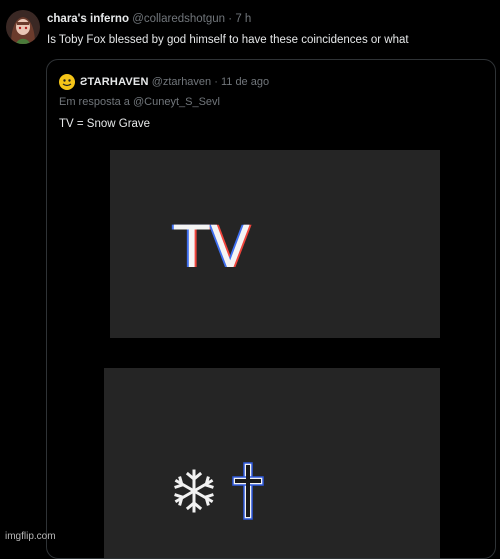 The height and width of the screenshot is (559, 500). What do you see at coordinates (23, 27) in the screenshot?
I see `avatar` at bounding box center [23, 27].